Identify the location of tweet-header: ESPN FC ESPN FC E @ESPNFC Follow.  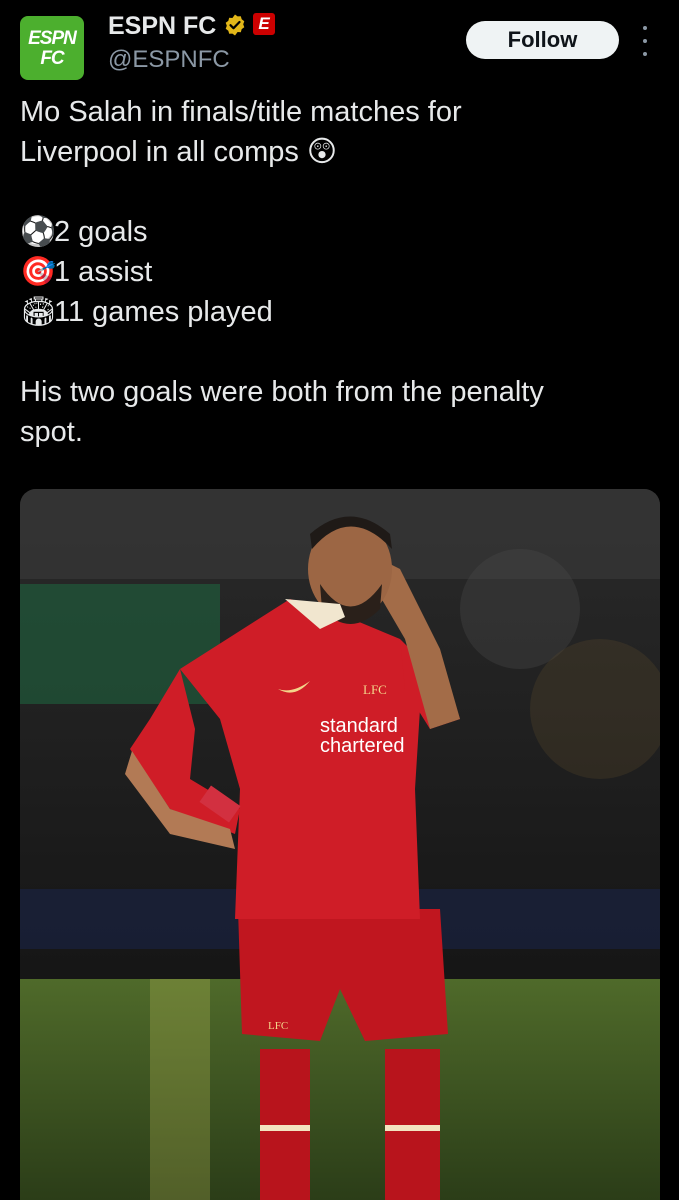
(339, 45).